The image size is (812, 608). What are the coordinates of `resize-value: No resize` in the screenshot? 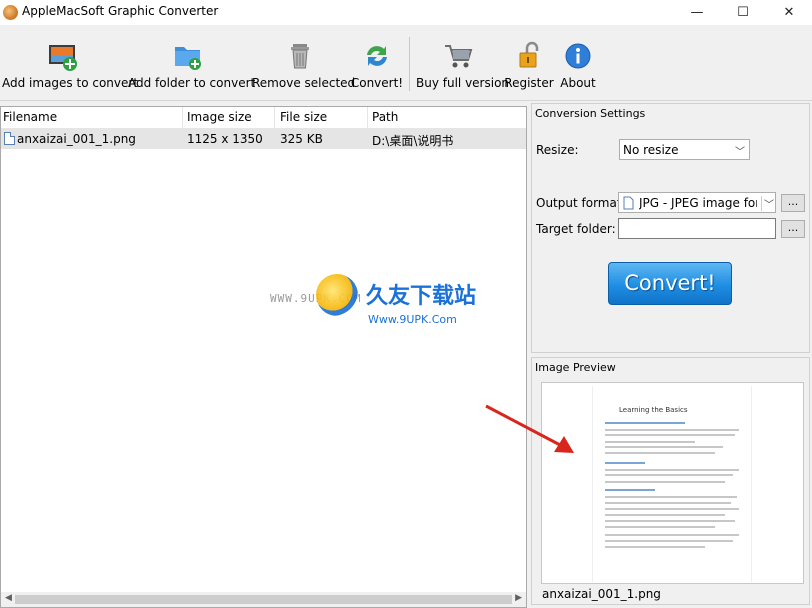 It's located at (651, 150).